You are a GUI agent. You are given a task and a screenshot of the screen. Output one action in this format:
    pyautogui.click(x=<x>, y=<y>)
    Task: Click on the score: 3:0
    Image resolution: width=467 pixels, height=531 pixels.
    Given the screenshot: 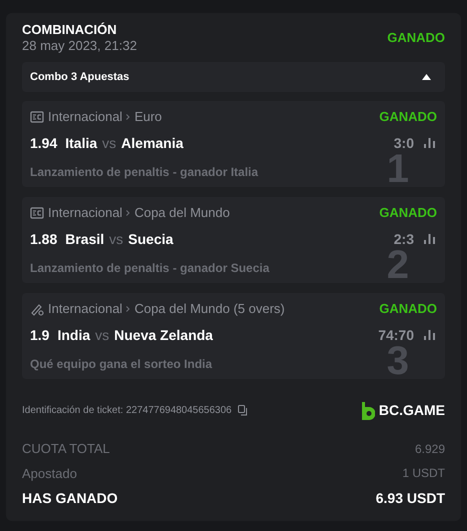 What is the action you would take?
    pyautogui.click(x=404, y=143)
    